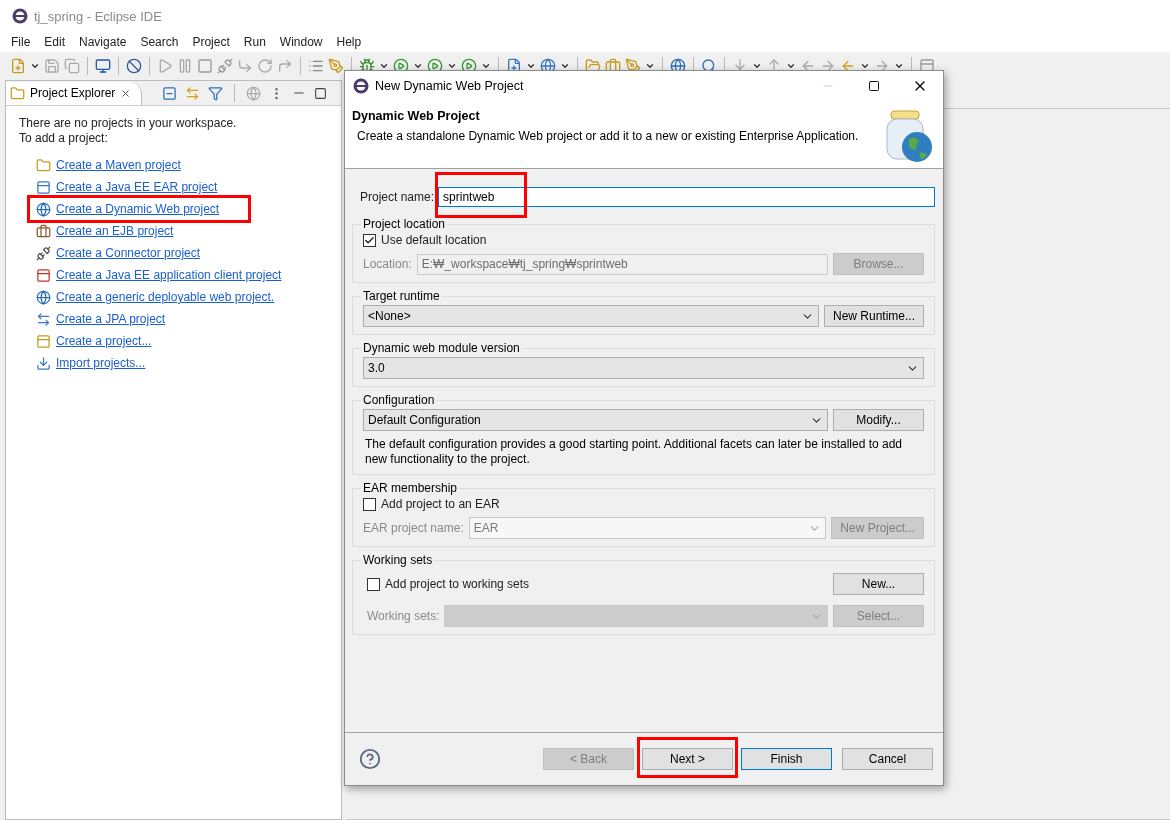  Describe the element at coordinates (216, 93) in the screenshot. I see `filter-icon` at that location.